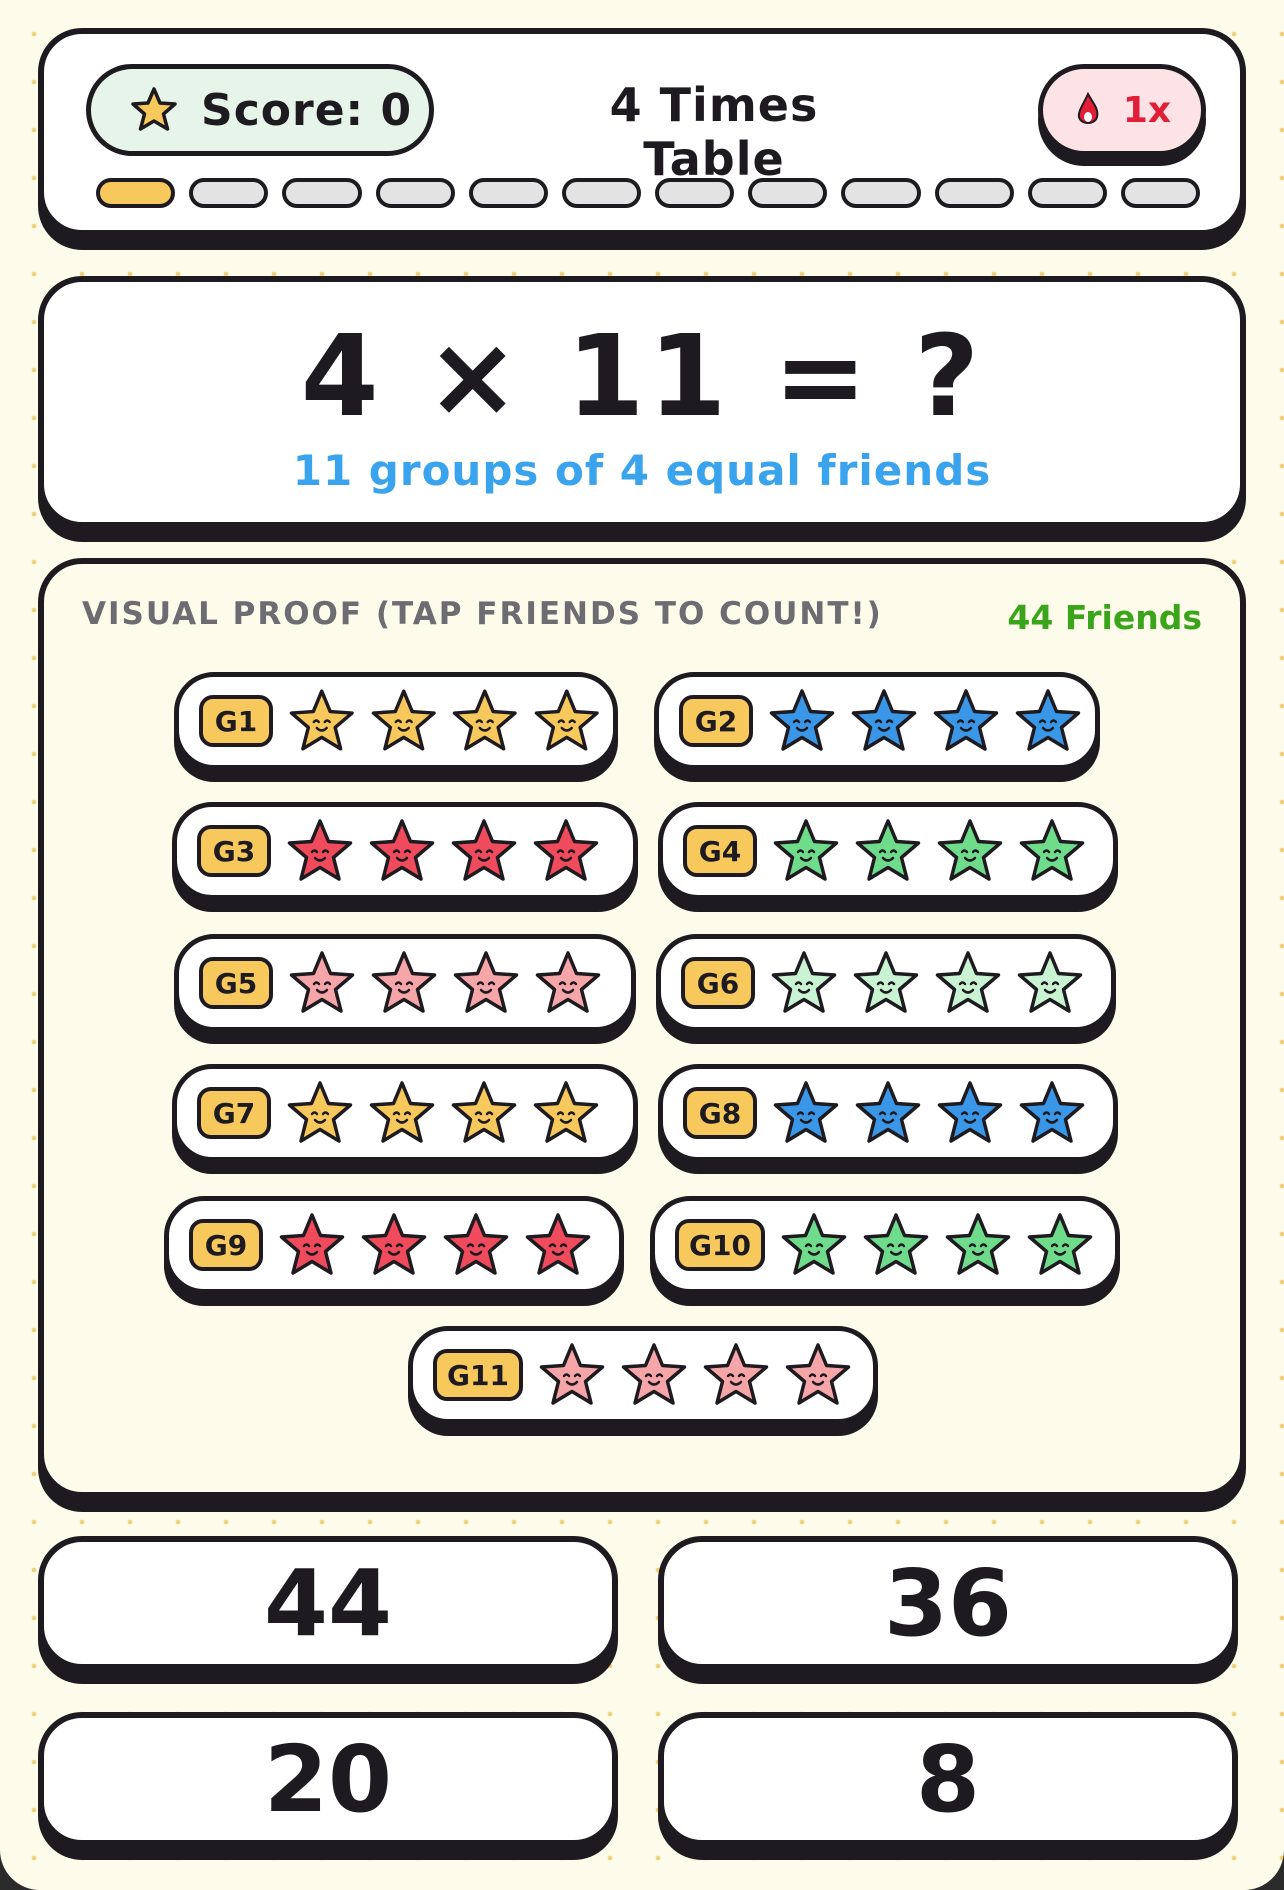  Describe the element at coordinates (328, 1603) in the screenshot. I see `answer-button-1: 44` at that location.